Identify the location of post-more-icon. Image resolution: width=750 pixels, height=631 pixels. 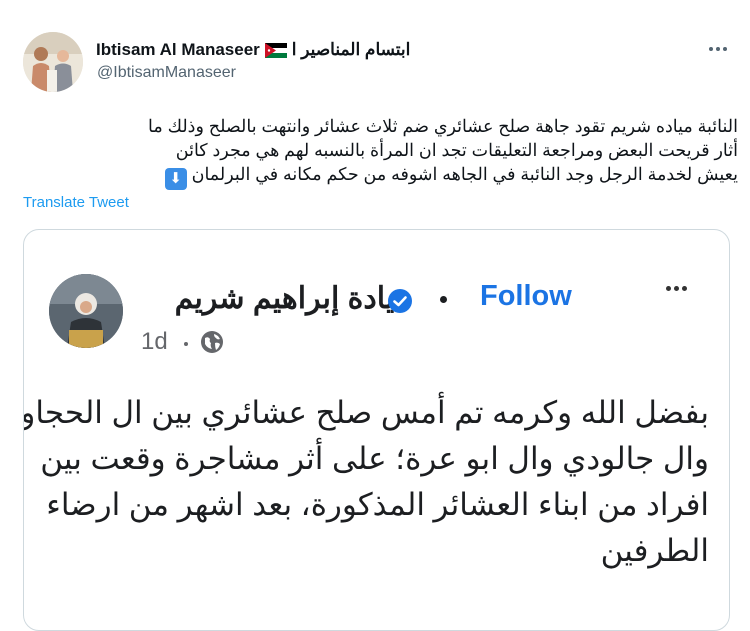
(676, 288).